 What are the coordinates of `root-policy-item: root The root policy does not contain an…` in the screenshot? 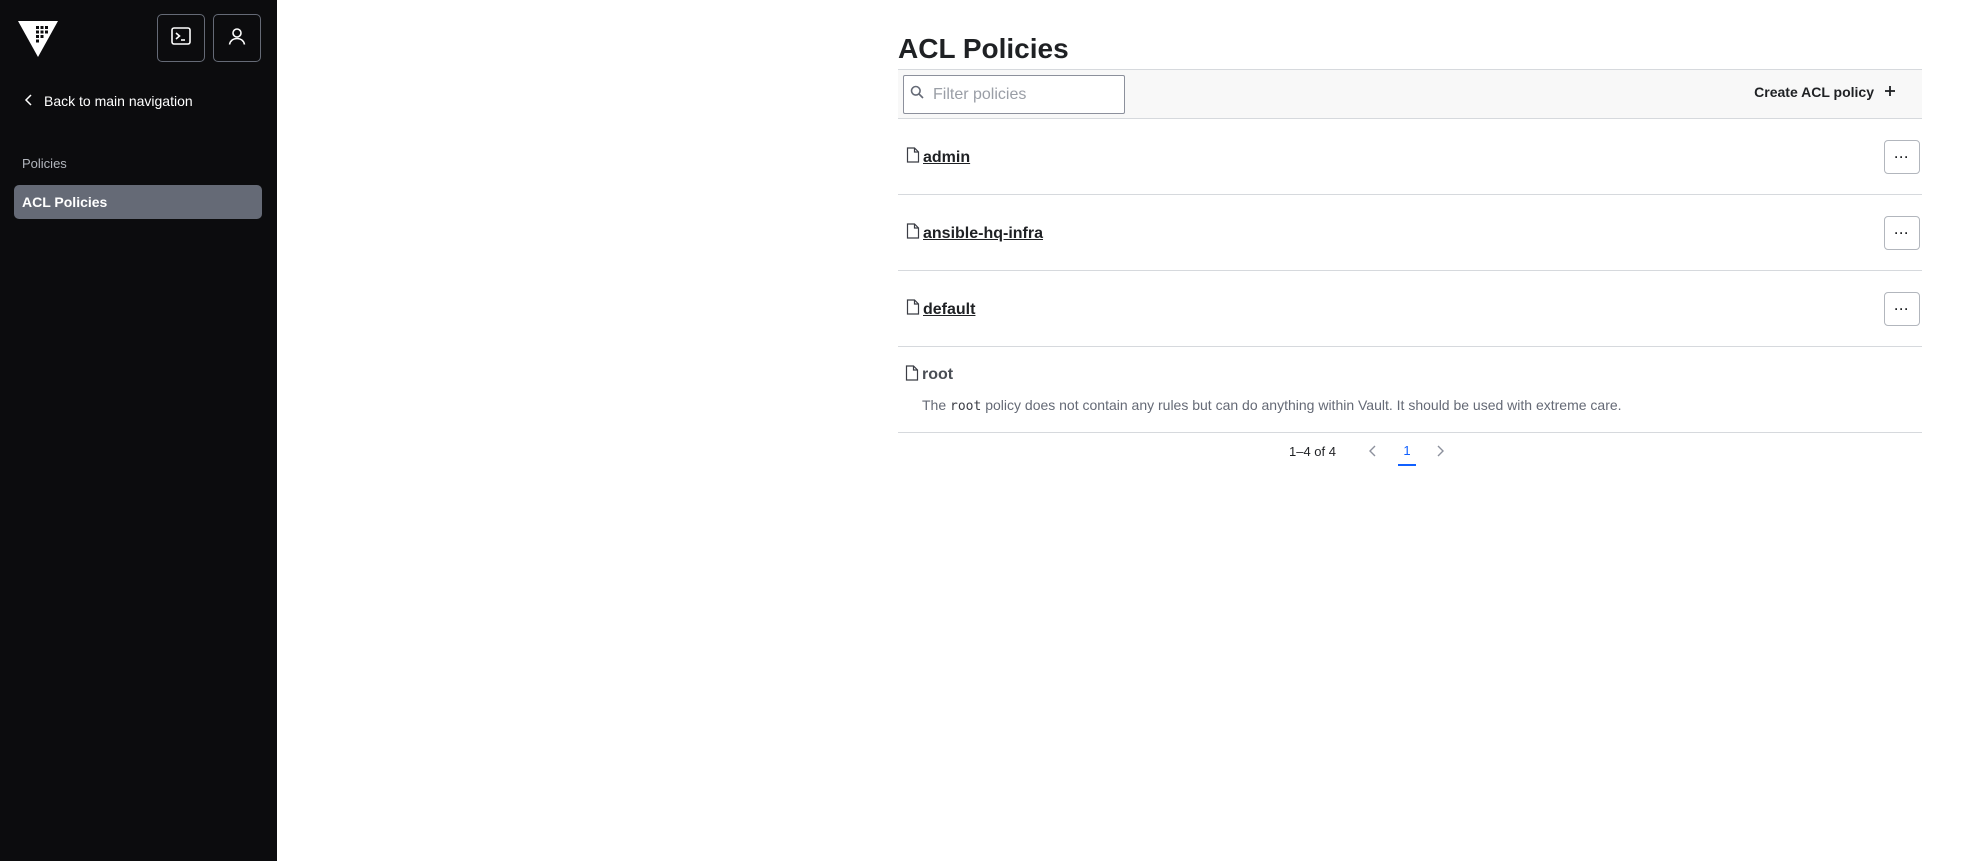 It's located at (1410, 390).